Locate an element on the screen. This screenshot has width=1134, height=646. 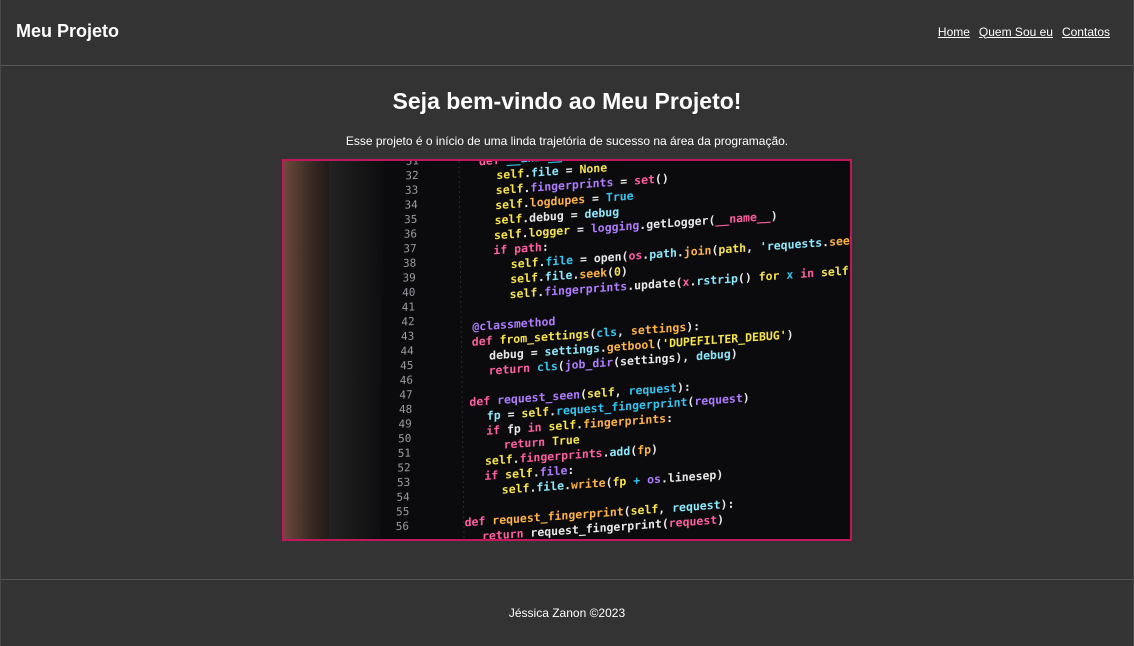
code-line-number: 35 is located at coordinates (410, 219).